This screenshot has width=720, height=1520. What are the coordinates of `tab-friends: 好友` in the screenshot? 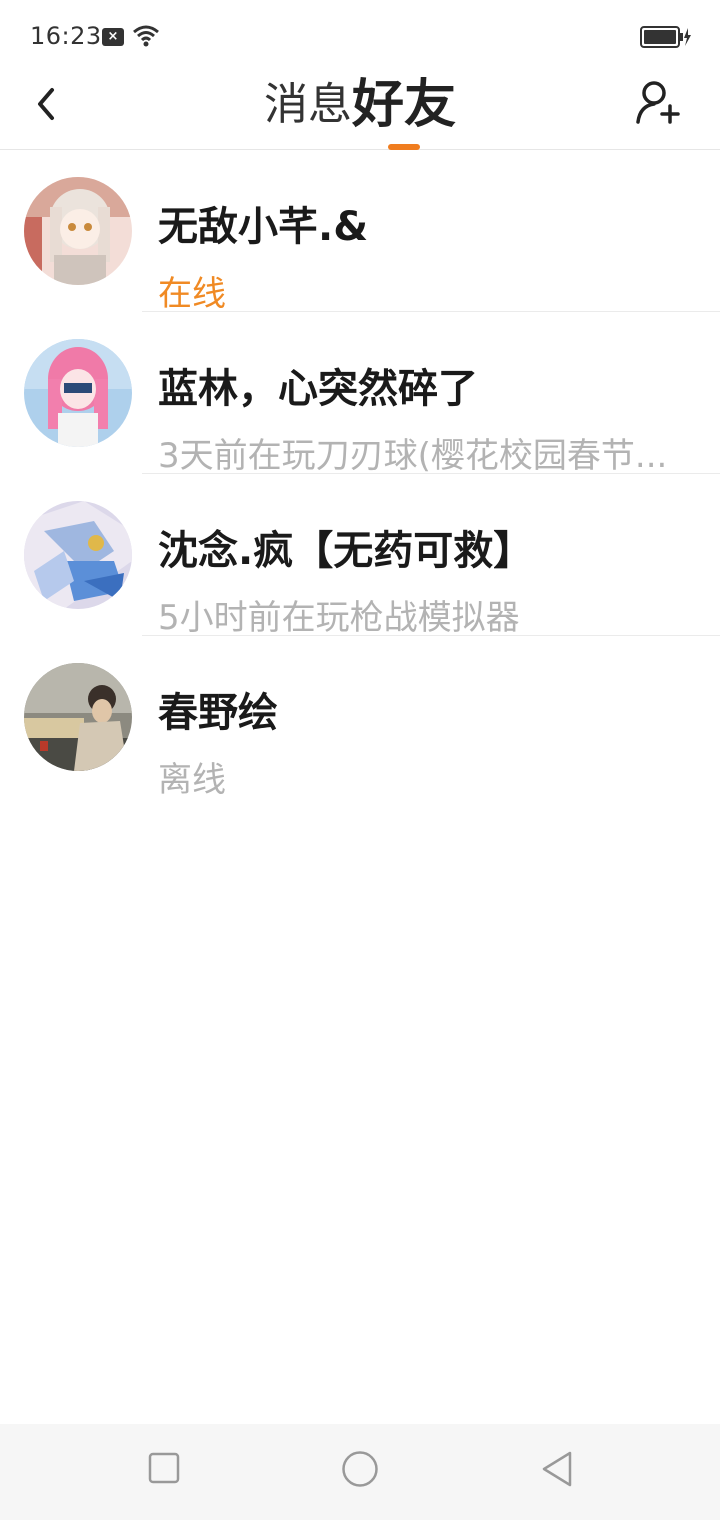 It's located at (403, 111).